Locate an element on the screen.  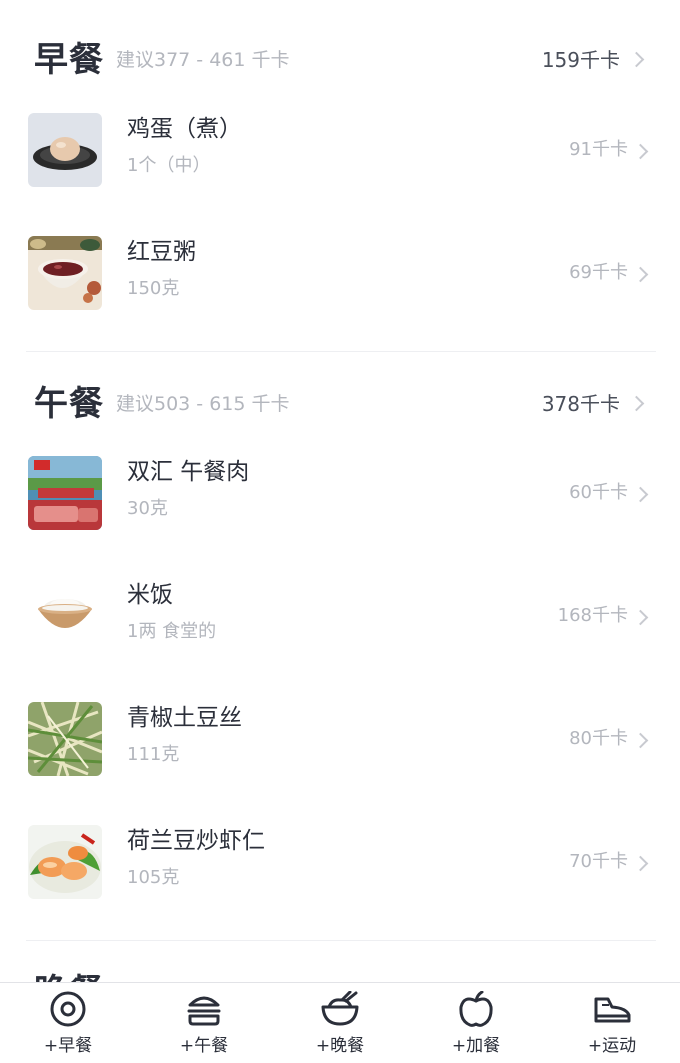
sneaker-icon is located at coordinates (612, 1010).